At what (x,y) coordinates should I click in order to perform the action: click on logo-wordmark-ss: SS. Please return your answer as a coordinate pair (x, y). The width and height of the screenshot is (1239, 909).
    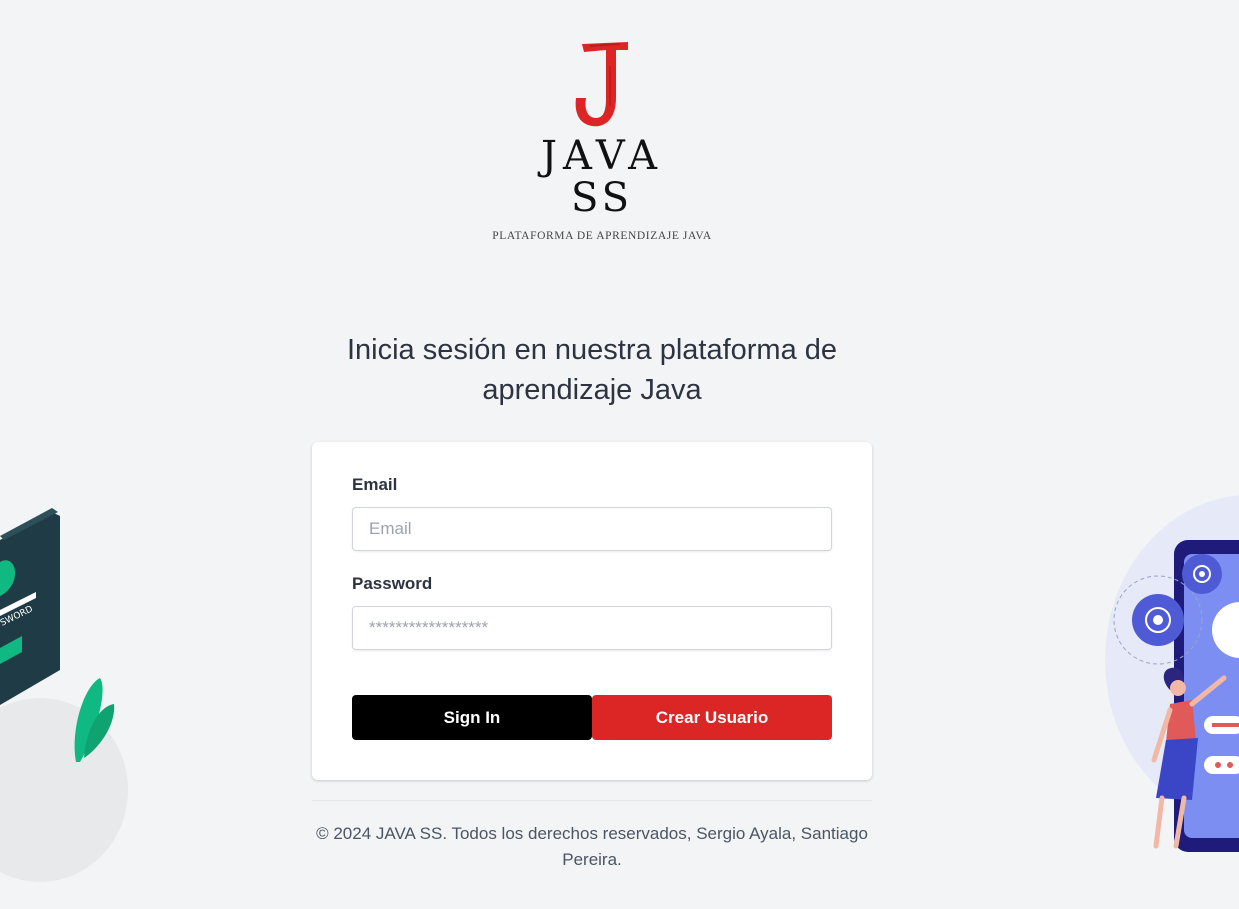
    Looking at the image, I should click on (602, 198).